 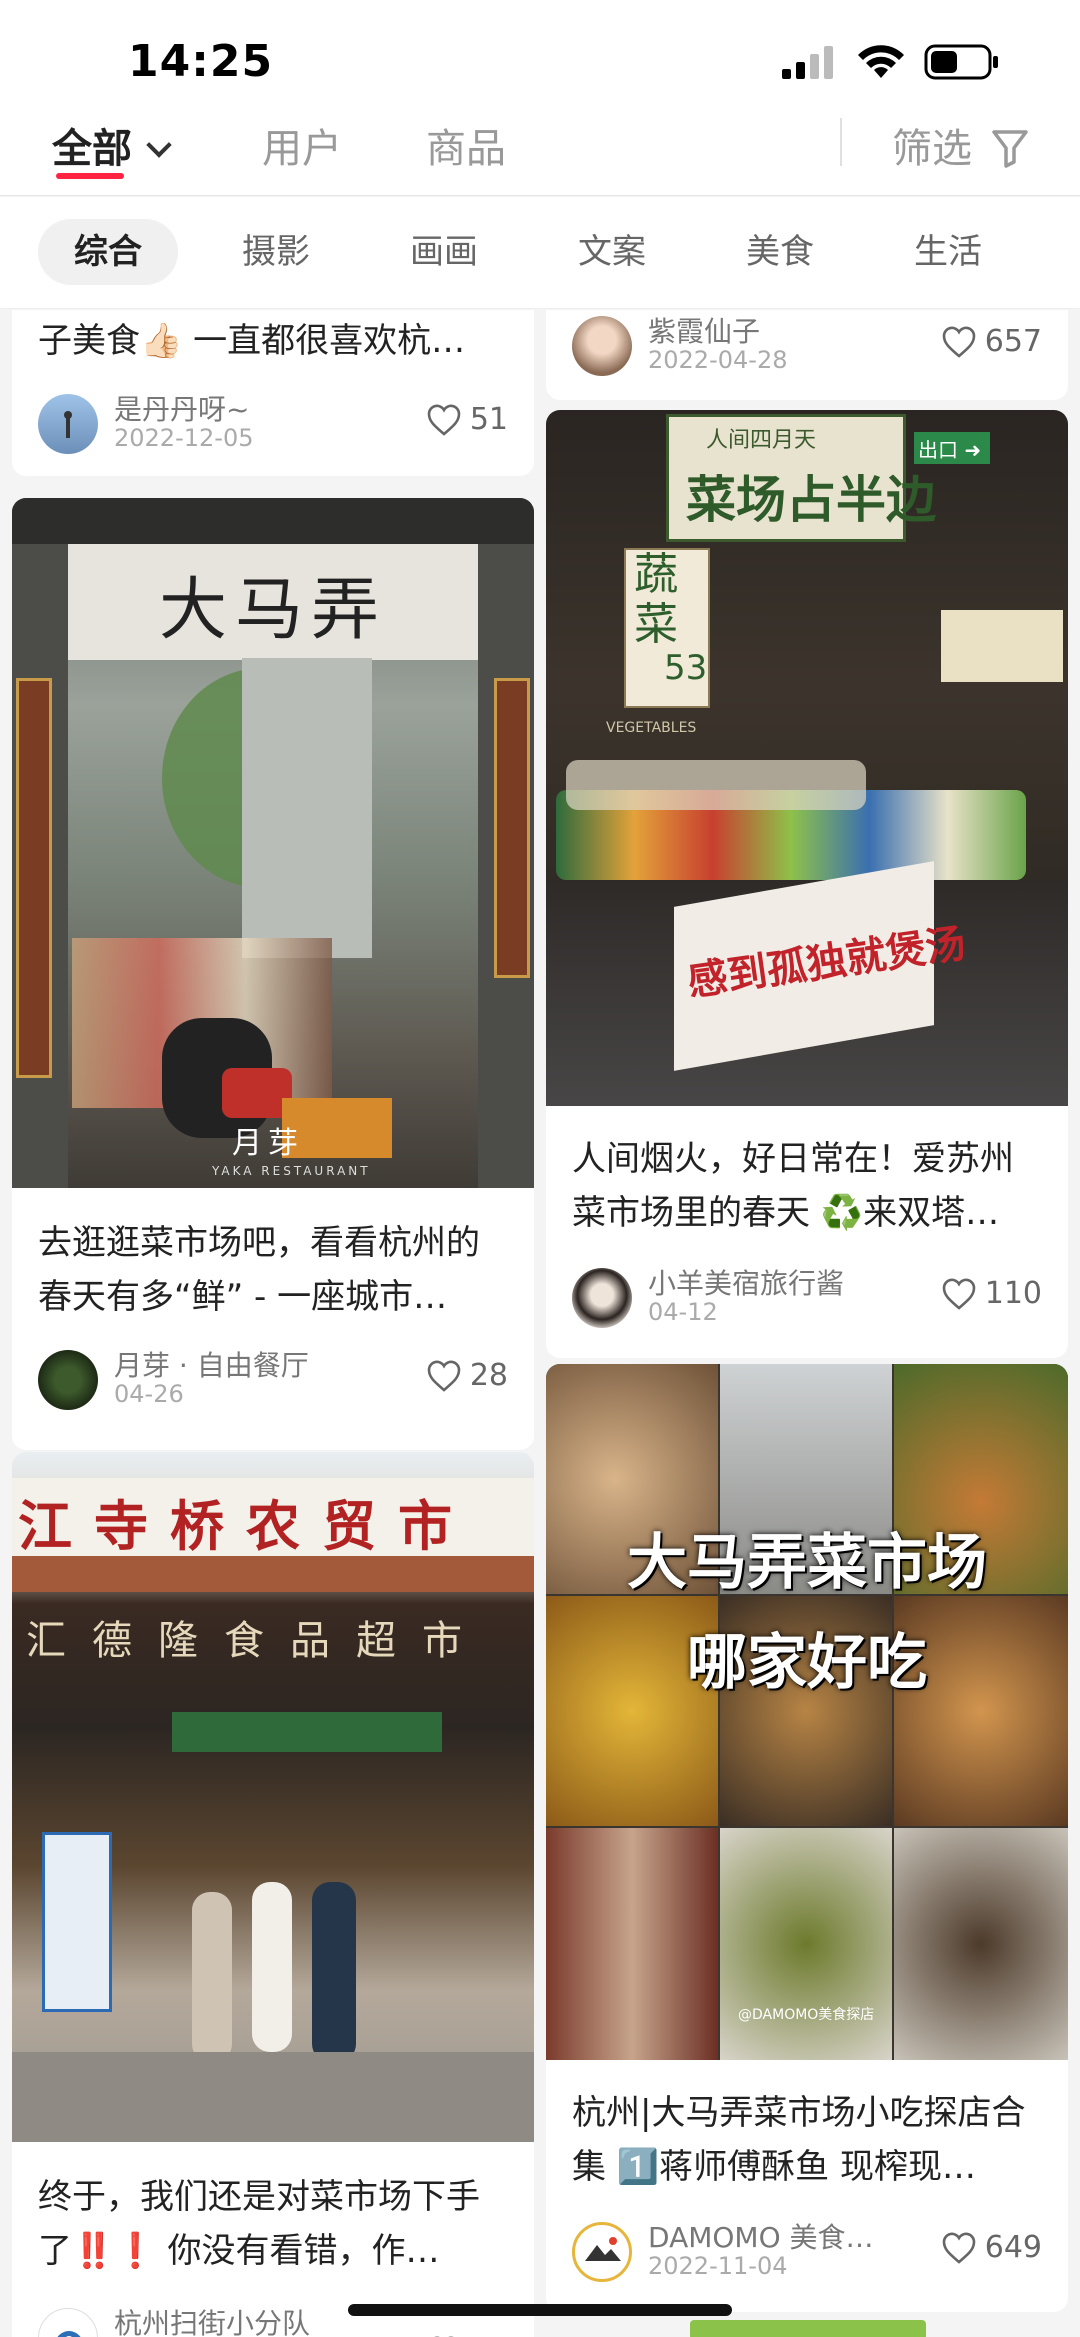 I want to click on note-meta: DAMOMO 美食… 2022-11-04 649, so click(x=807, y=2253).